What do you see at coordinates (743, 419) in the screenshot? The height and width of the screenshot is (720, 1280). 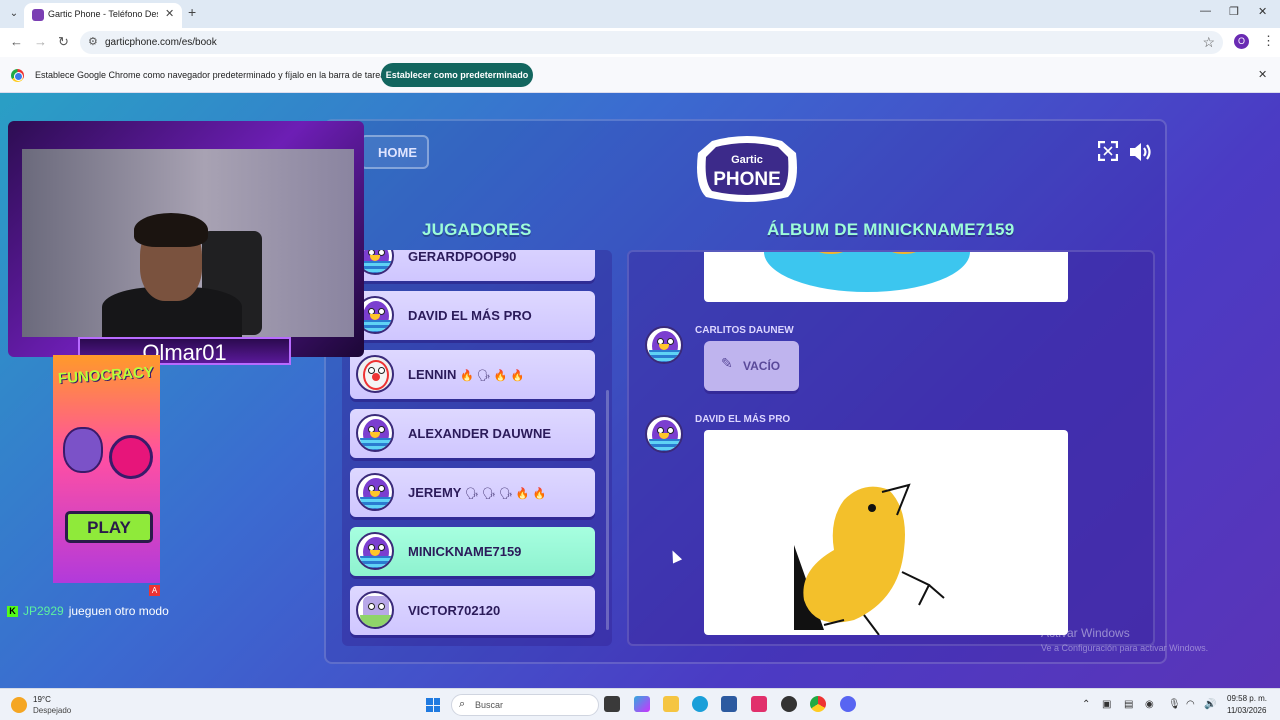 I see `album-author-name: DAVID EL MÁS PRO` at bounding box center [743, 419].